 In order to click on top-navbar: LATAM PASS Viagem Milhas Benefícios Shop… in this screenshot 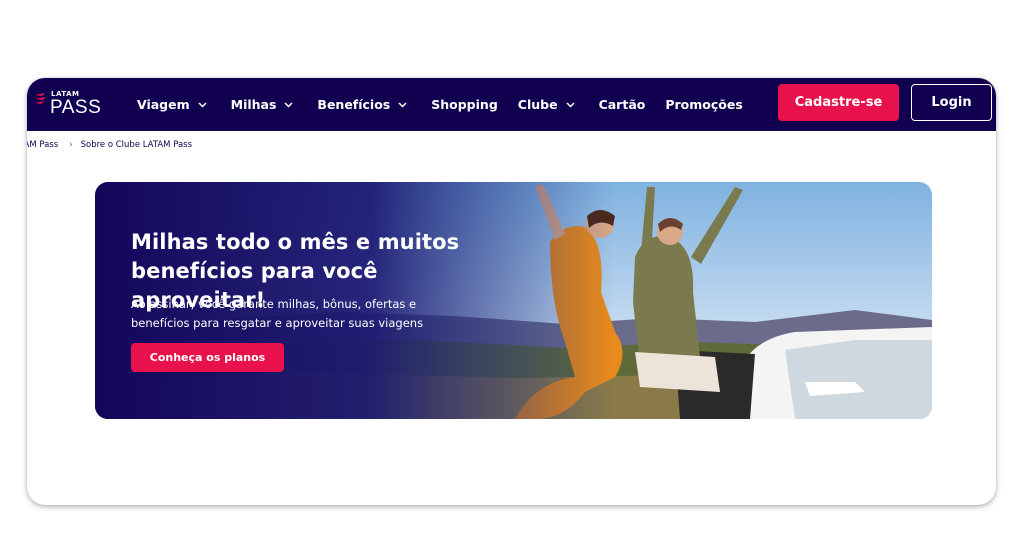, I will do `click(511, 104)`.